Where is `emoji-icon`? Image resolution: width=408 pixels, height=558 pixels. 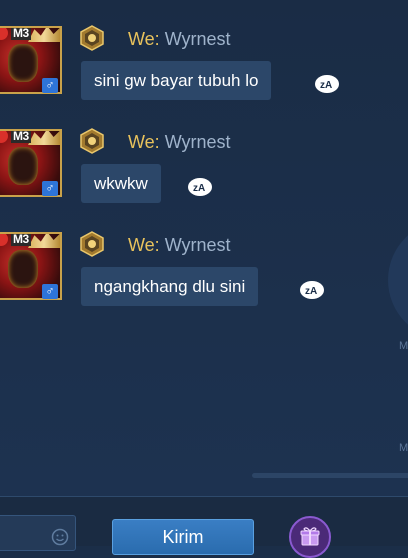
emoji-icon is located at coordinates (60, 537).